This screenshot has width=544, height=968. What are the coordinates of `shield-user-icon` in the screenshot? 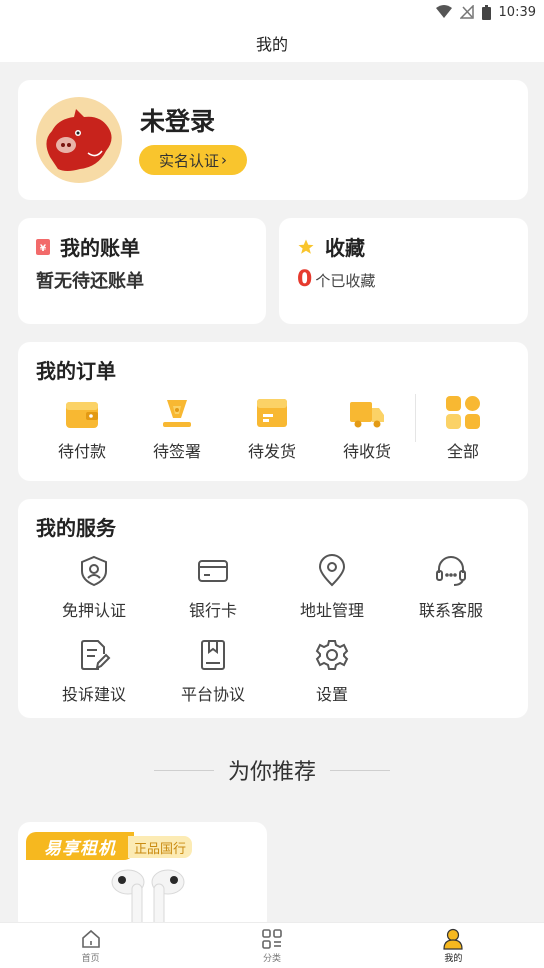 It's located at (94, 571).